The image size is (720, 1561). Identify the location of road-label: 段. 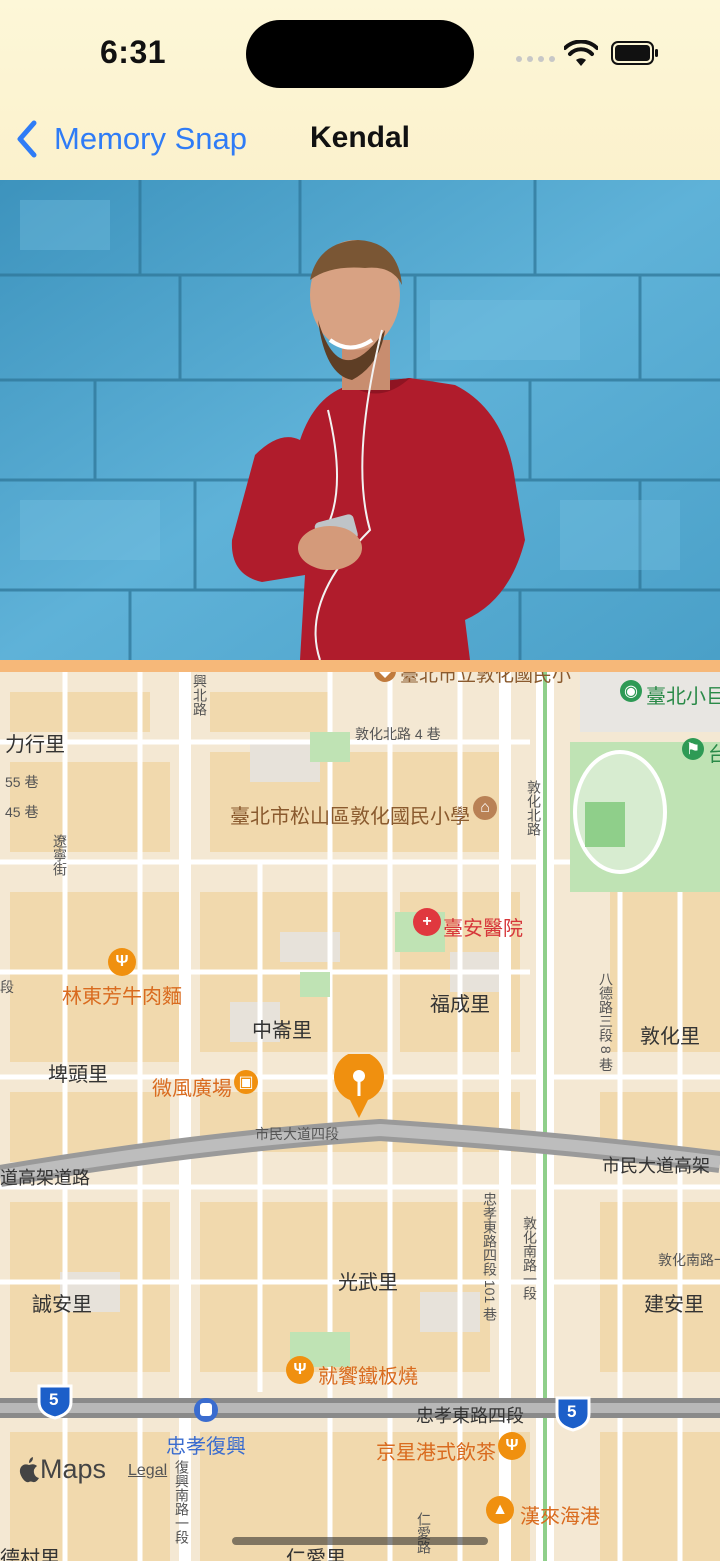
(7, 987).